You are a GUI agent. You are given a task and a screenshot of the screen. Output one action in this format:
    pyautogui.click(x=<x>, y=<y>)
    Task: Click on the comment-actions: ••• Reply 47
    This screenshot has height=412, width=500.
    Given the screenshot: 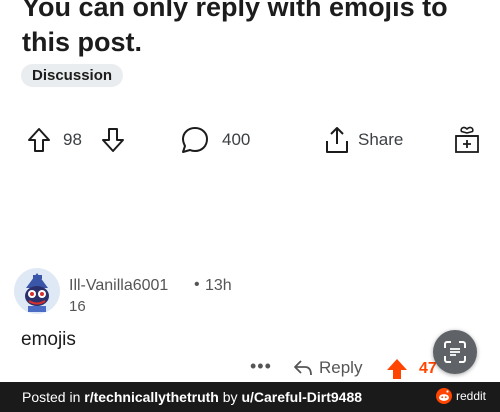 What is the action you would take?
    pyautogui.click(x=250, y=370)
    